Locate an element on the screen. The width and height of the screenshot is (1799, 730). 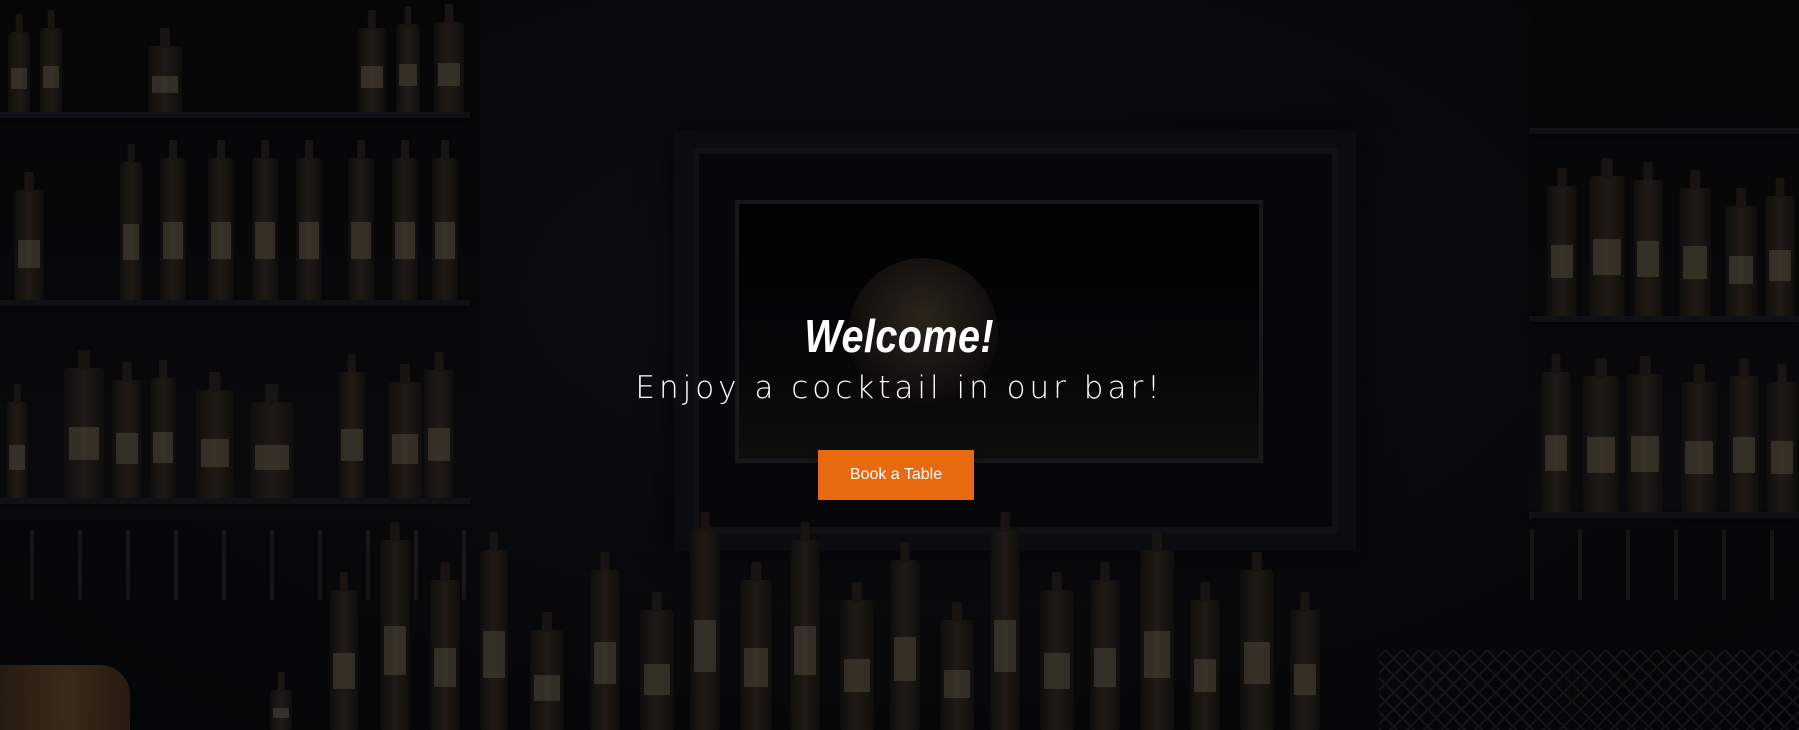
hero-subtitle: Enjoy a cocktail in our bar! is located at coordinates (899, 388).